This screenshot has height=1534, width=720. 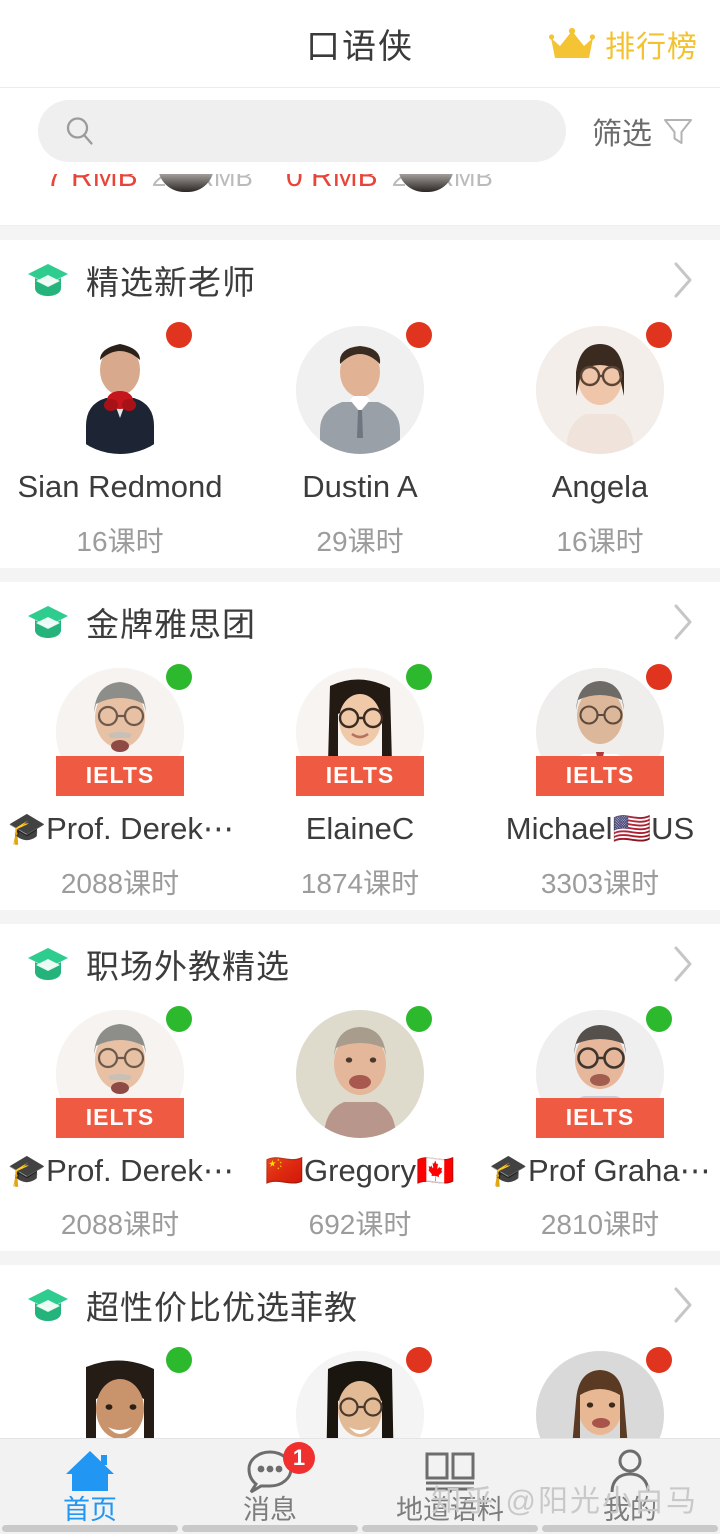 What do you see at coordinates (360, 280) in the screenshot?
I see `section-header: 精选新老师` at bounding box center [360, 280].